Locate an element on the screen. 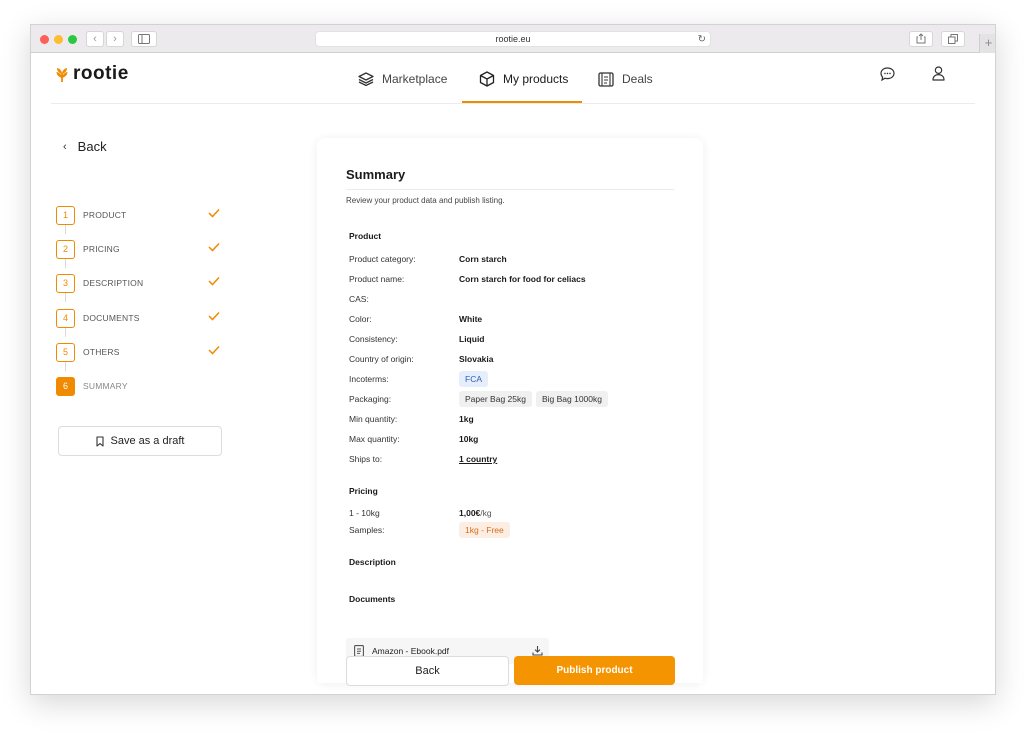  step-others: 5 OTHERS is located at coordinates (141, 352).